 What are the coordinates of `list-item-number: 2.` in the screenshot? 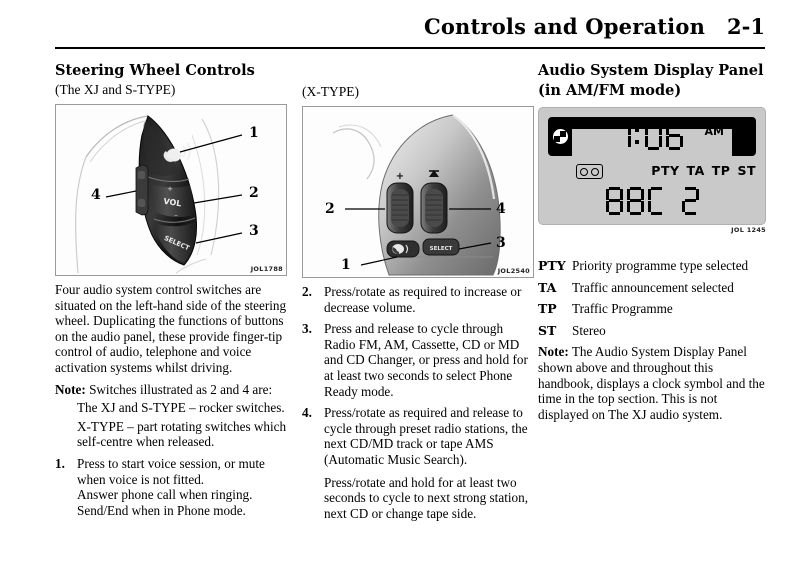 It's located at (307, 291).